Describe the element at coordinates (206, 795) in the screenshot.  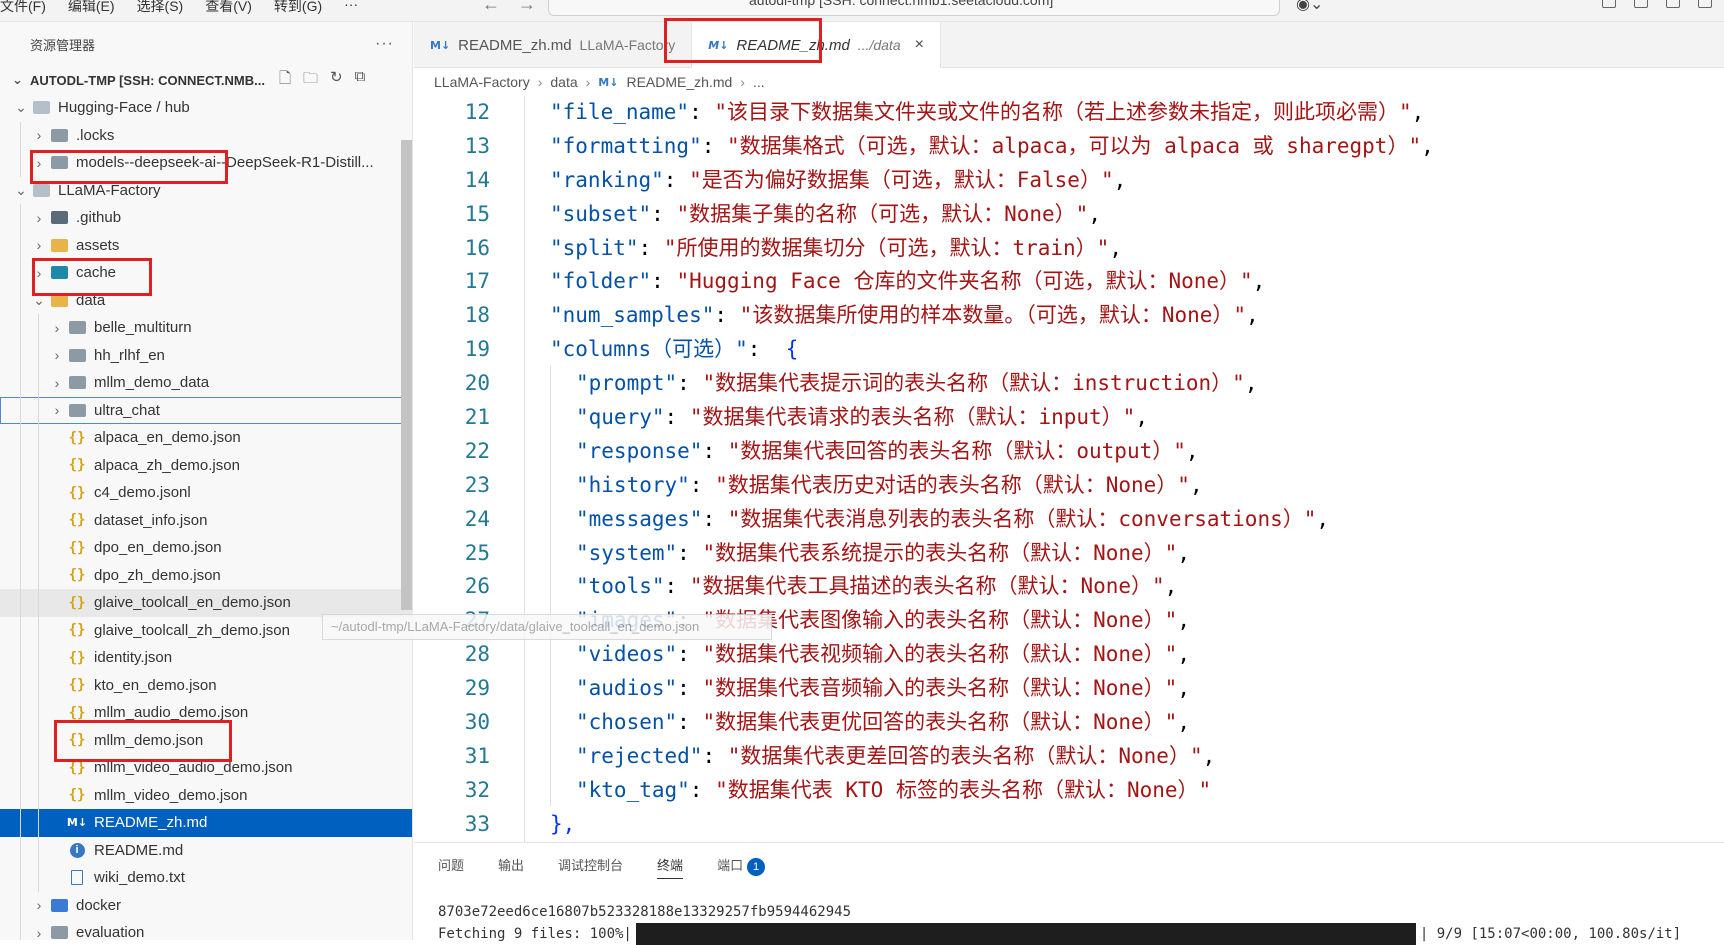
I see `tree-item: {} mllm_video_demo.json` at that location.